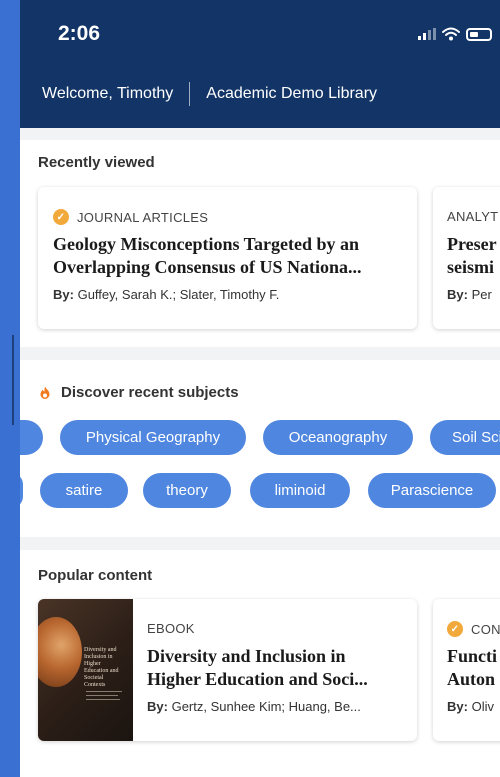  Describe the element at coordinates (469, 294) in the screenshot. I see `card-authors: By: Per` at that location.